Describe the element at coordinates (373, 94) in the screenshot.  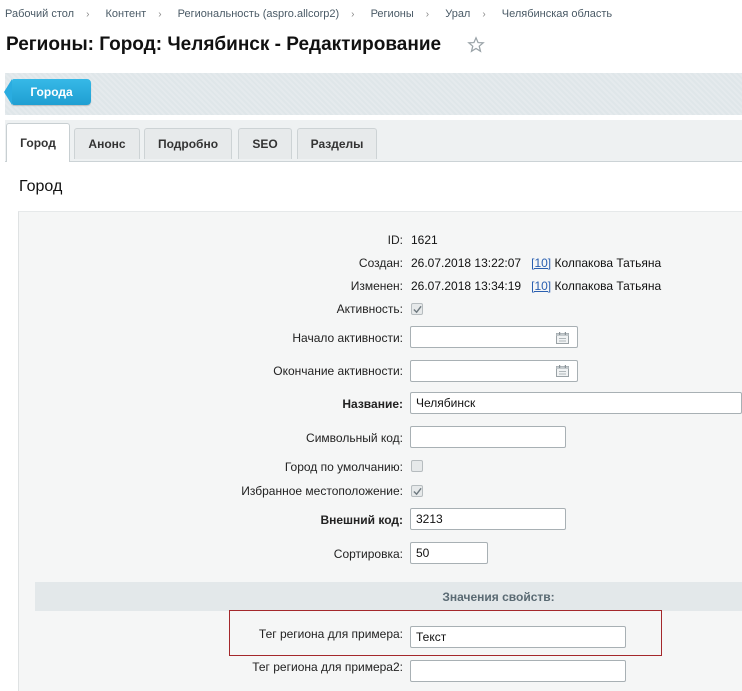
I see `toolbar` at that location.